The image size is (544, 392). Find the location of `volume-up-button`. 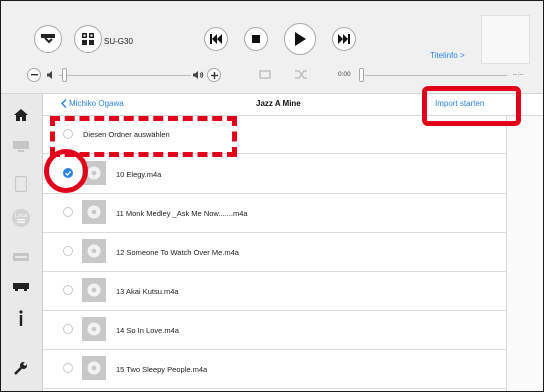

volume-up-button is located at coordinates (214, 75).